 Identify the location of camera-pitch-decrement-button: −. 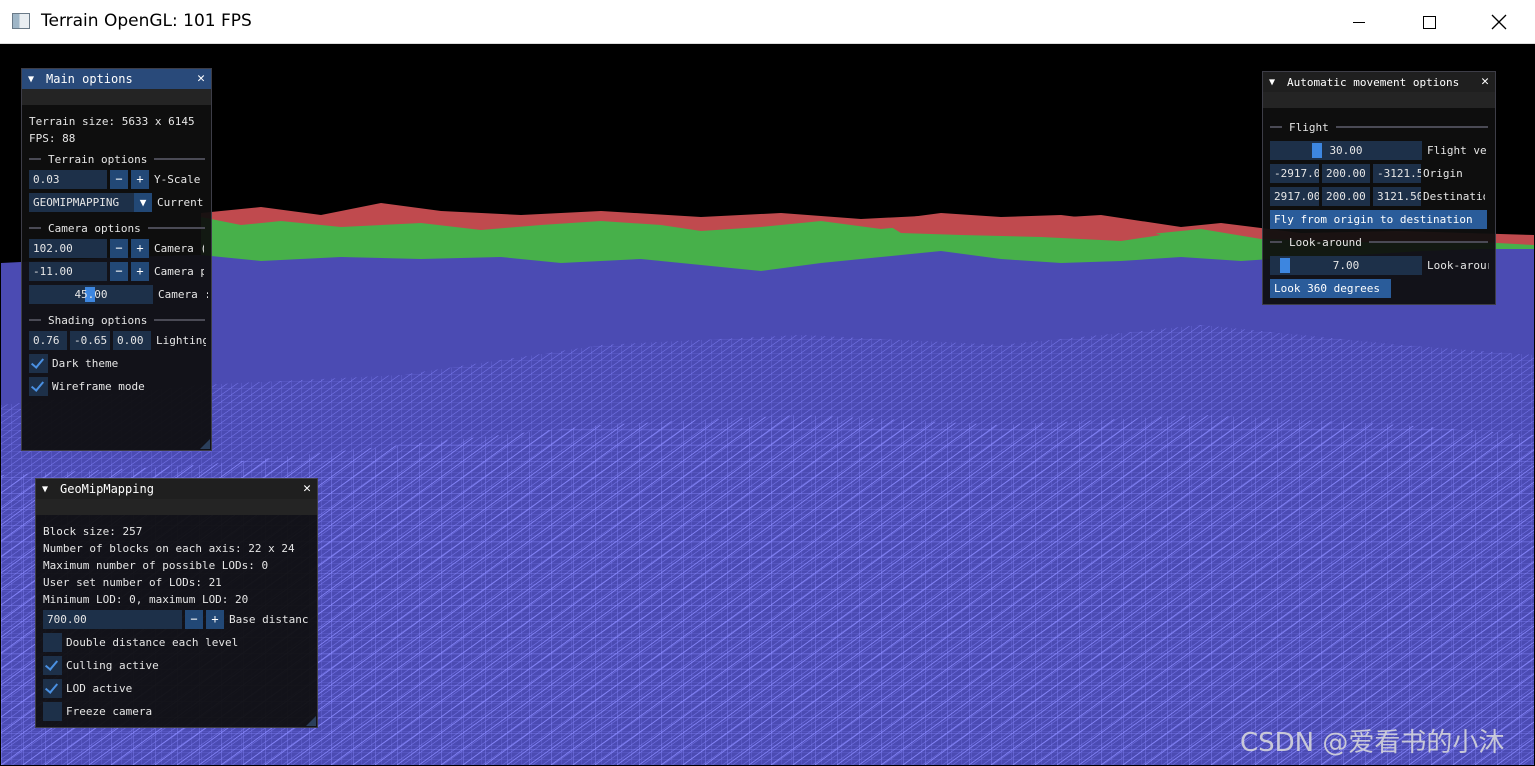
(119, 271).